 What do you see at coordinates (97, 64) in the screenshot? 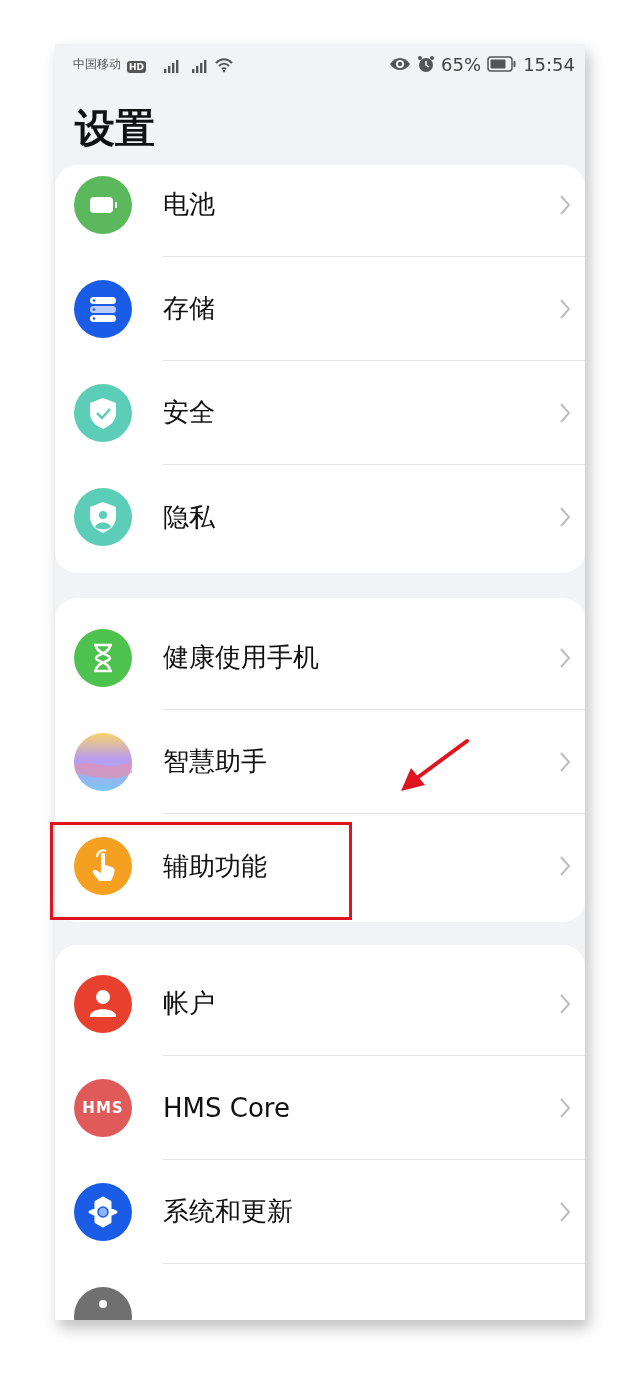
I see `carrier-name: 中国移动` at bounding box center [97, 64].